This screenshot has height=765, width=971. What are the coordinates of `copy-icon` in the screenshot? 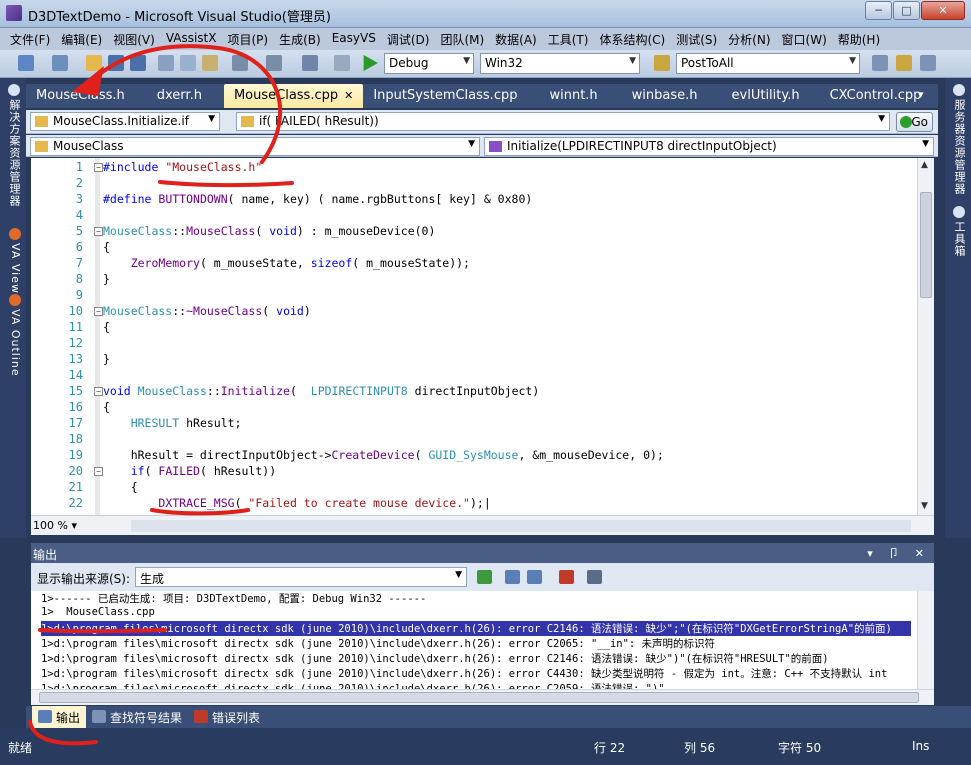 It's located at (188, 63).